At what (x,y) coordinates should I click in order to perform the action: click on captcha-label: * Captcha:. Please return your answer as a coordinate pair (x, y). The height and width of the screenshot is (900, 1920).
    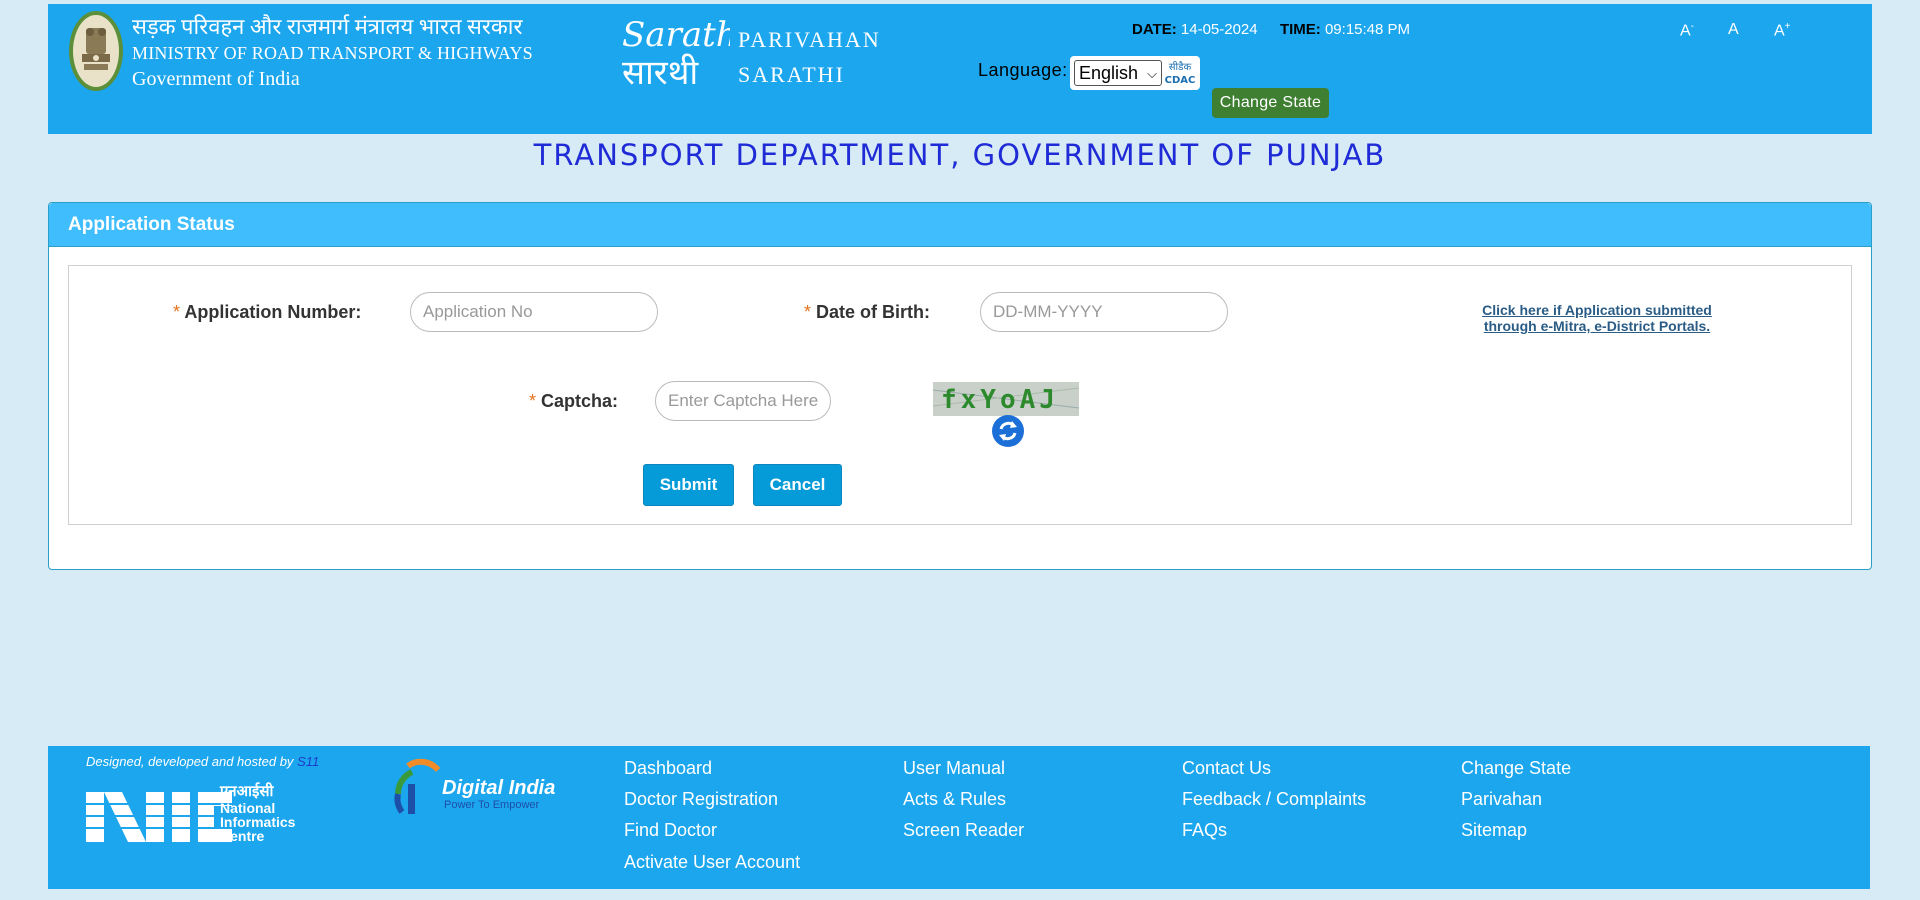
    Looking at the image, I should click on (573, 401).